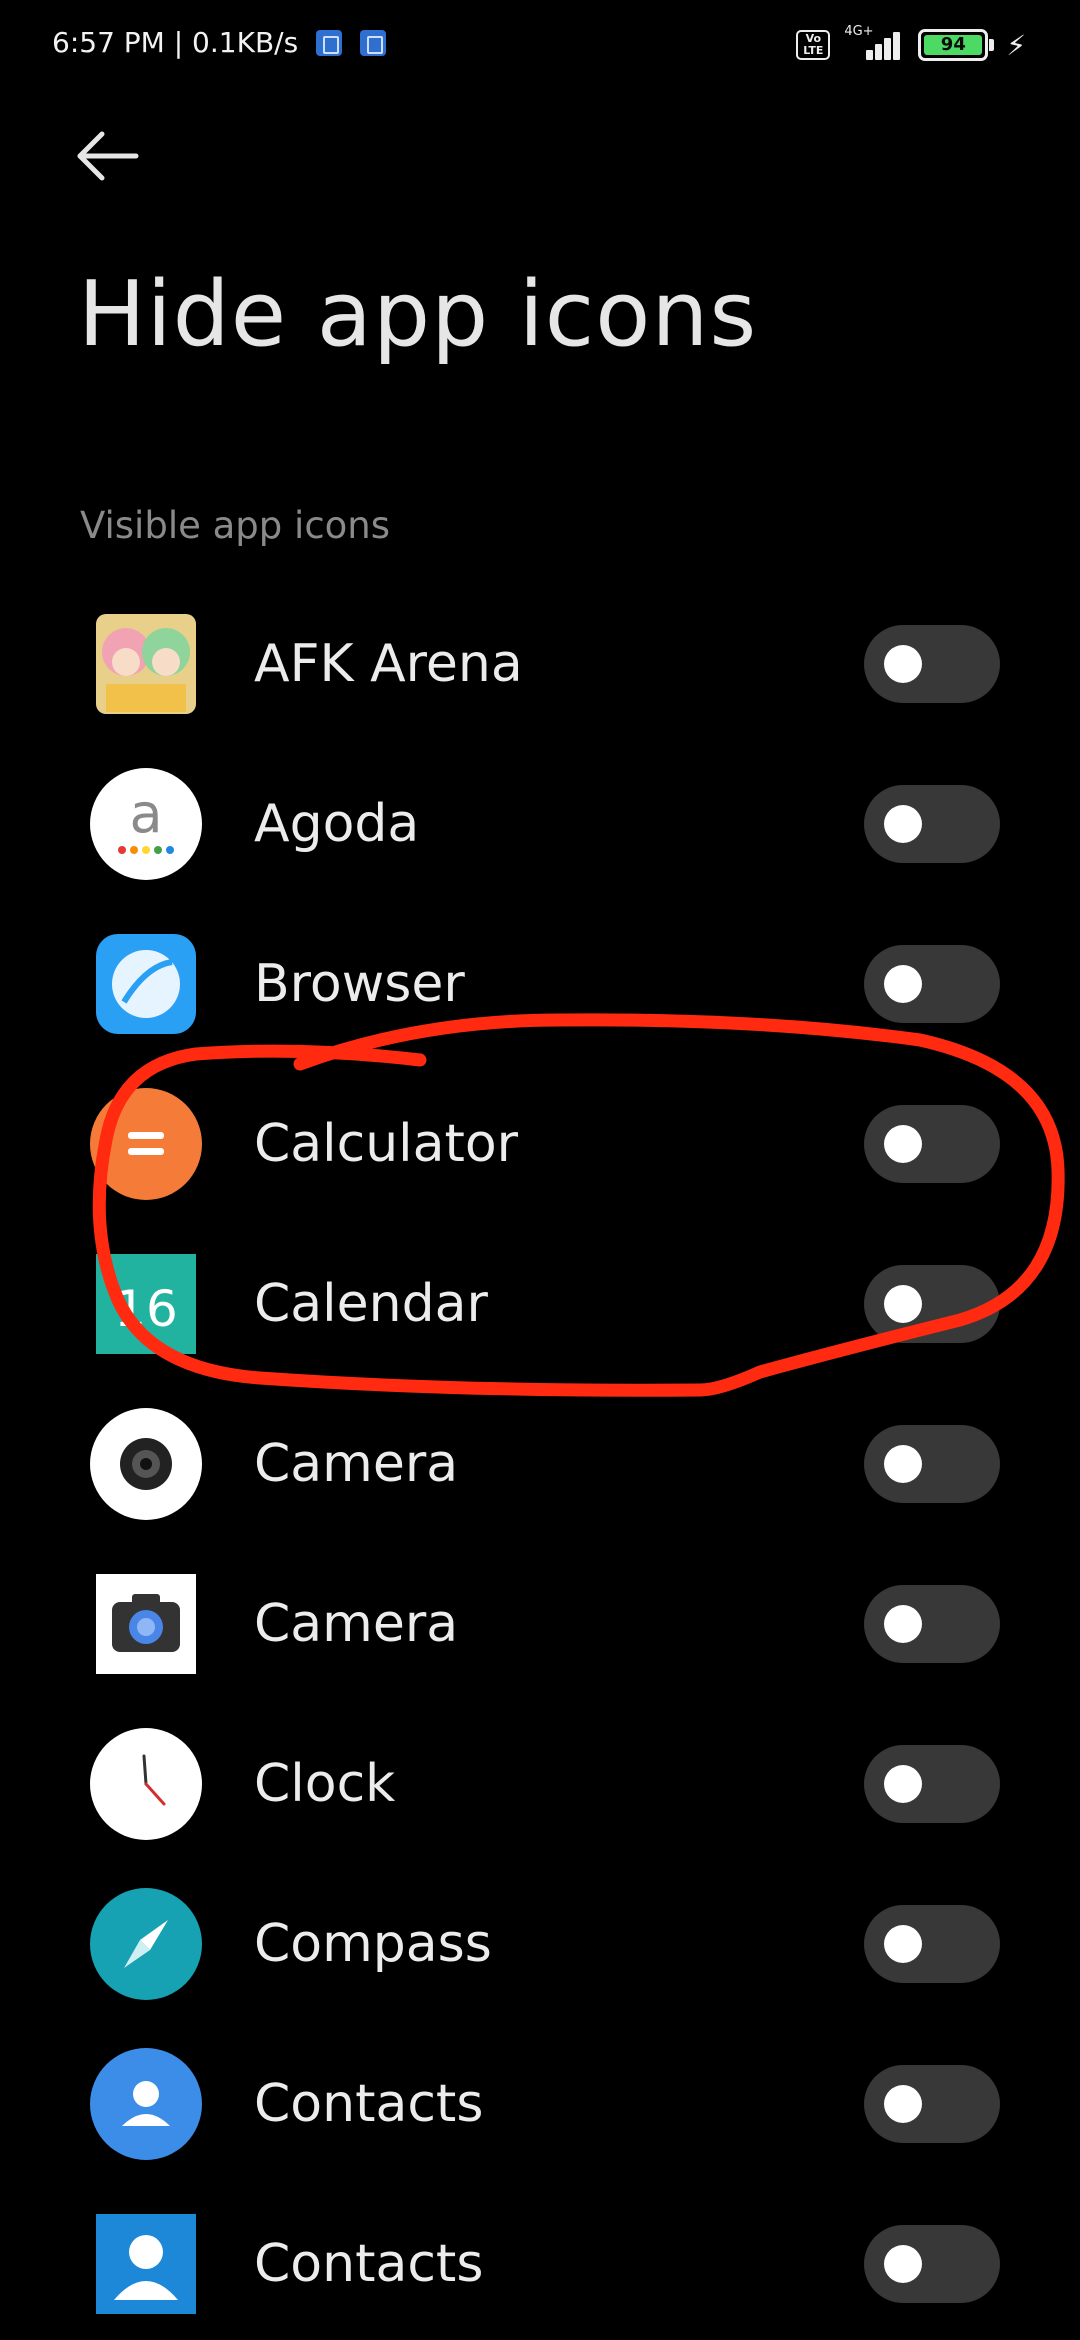 The image size is (1080, 2340). I want to click on list-item: Browser, so click(540, 984).